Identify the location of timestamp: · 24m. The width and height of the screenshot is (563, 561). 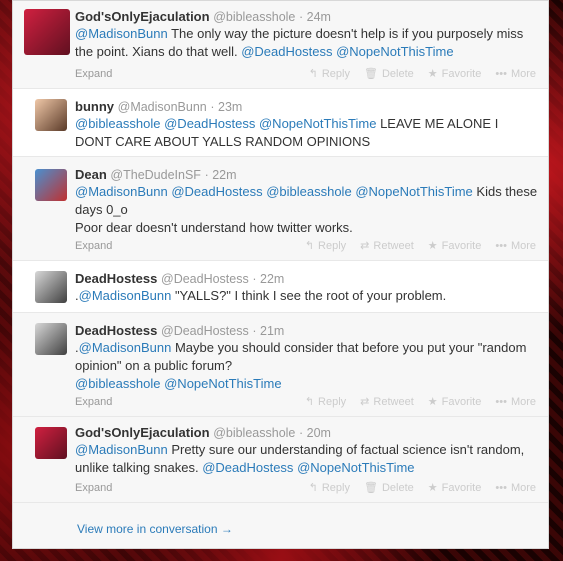
(315, 17).